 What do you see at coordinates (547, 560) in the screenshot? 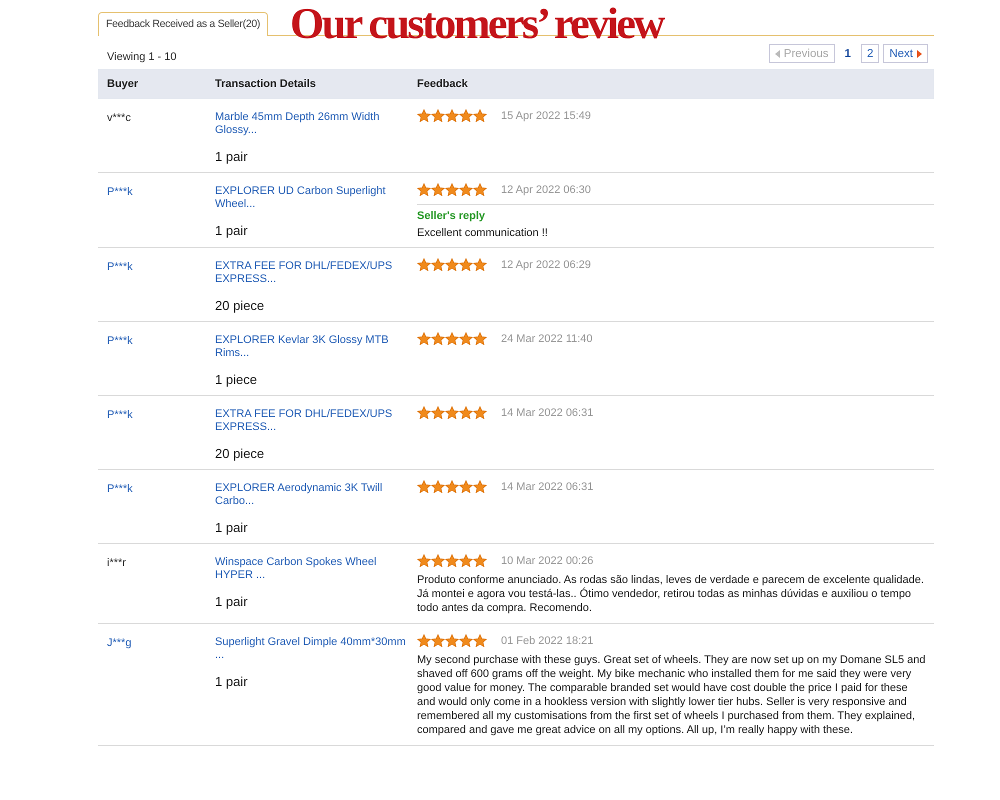
I see `feedback-date: 10 Mar 2022 00:26` at bounding box center [547, 560].